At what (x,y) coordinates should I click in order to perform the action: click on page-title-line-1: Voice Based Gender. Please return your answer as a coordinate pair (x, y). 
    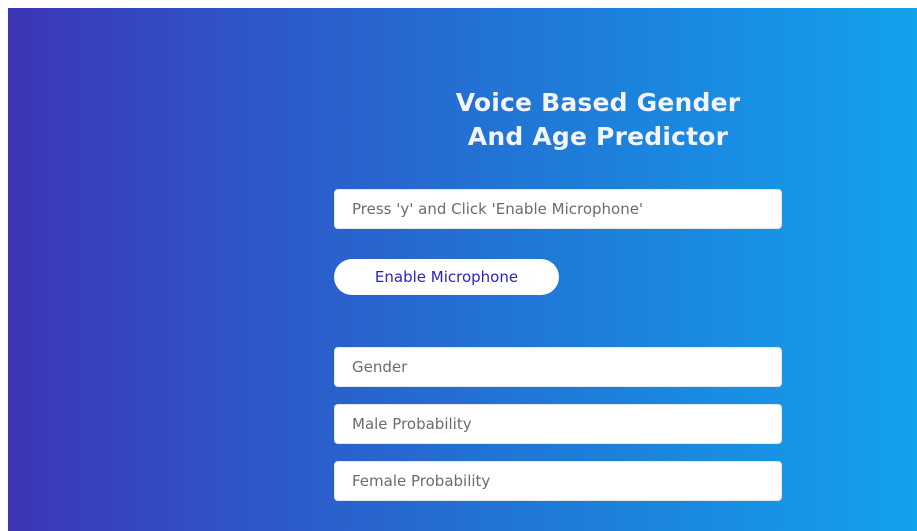
    Looking at the image, I should click on (598, 102).